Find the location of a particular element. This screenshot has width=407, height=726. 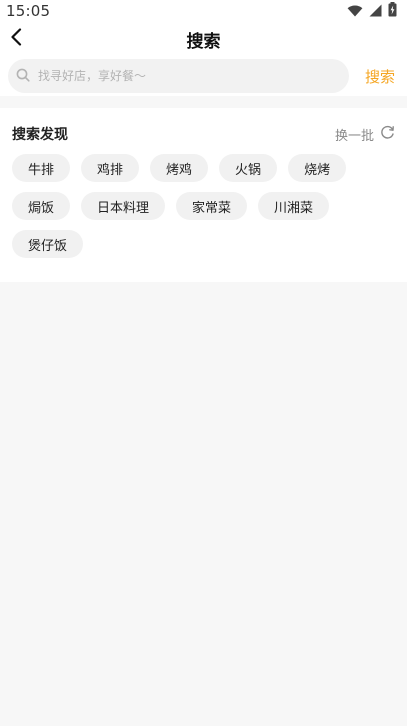

tag-item: 川湘菜 is located at coordinates (294, 206).